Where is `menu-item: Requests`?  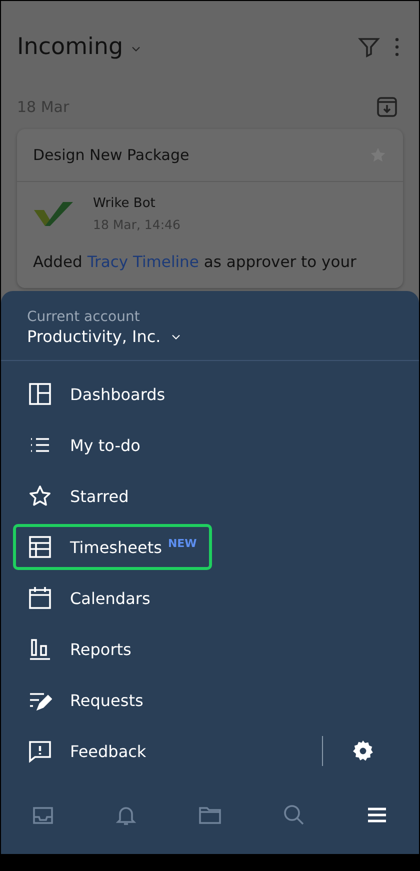 menu-item: Requests is located at coordinates (85, 700).